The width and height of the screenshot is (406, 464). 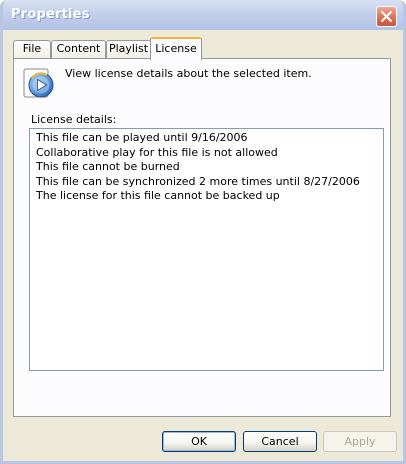 I want to click on tab-license-label: License, so click(x=176, y=48).